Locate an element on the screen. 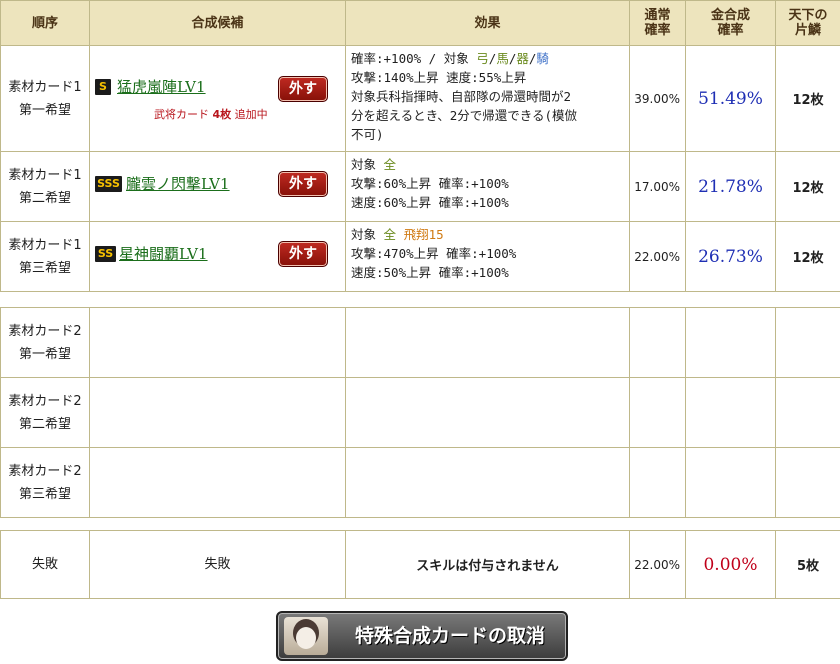  header-row: 順序 合成候補 効果 通常 確率 金合成 確率 天下の 片鱗 is located at coordinates (420, 23).